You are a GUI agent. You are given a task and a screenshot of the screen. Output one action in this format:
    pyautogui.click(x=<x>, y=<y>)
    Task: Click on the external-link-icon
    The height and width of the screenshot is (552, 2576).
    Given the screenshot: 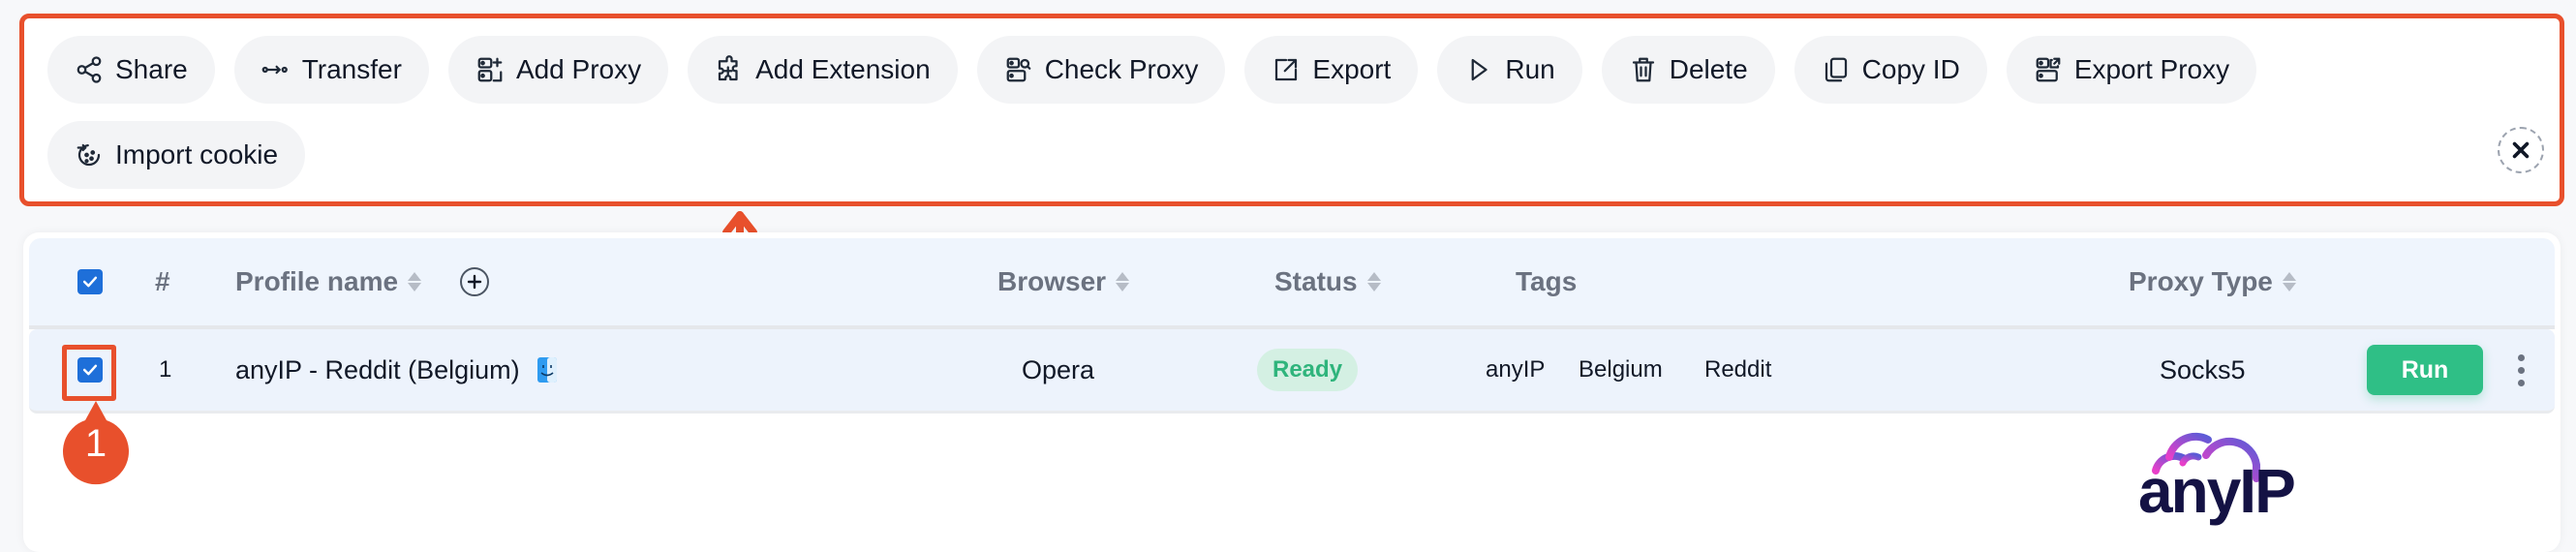 What is the action you would take?
    pyautogui.click(x=1286, y=69)
    